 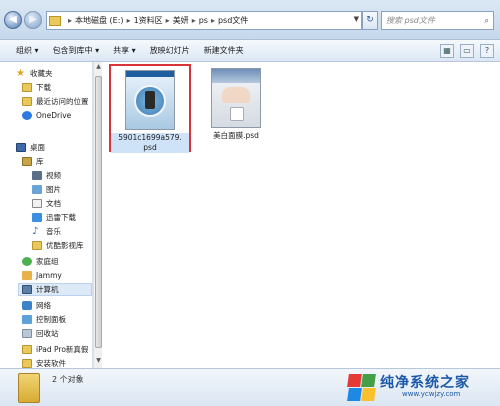 I want to click on search-placeholder: 搜索 psd文件, so click(x=410, y=20).